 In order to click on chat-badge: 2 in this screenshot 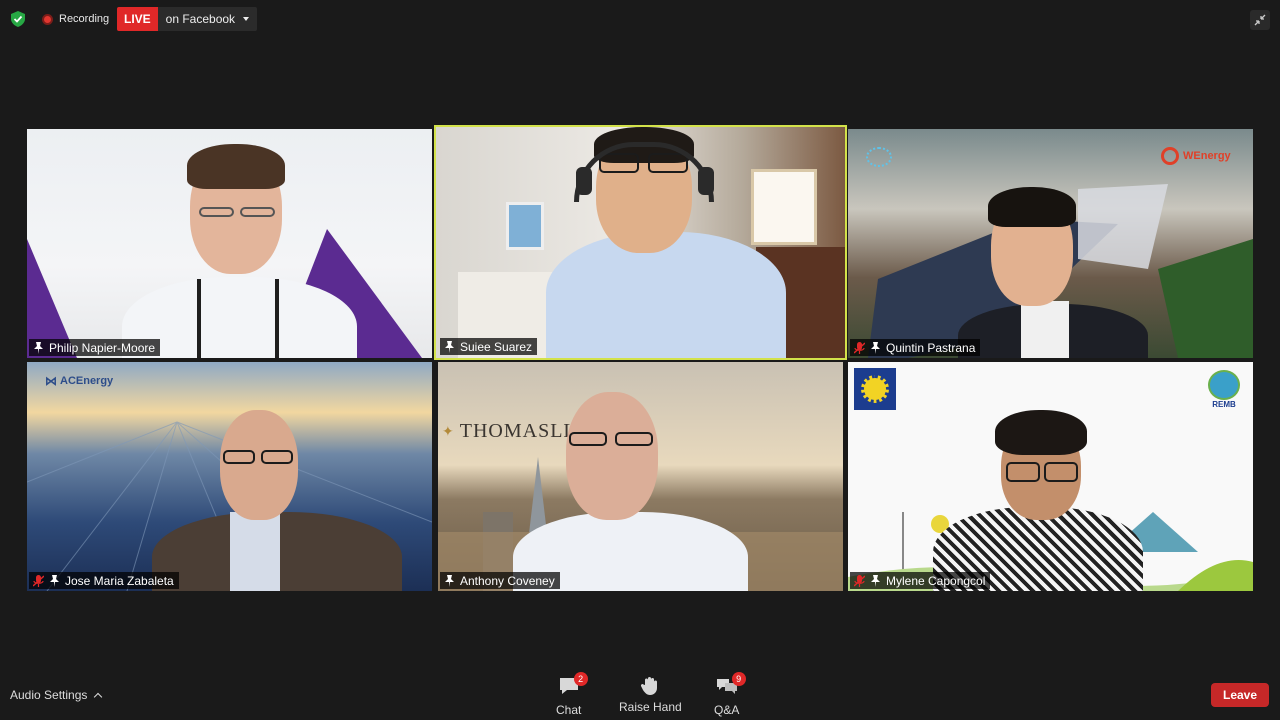, I will do `click(580, 679)`.